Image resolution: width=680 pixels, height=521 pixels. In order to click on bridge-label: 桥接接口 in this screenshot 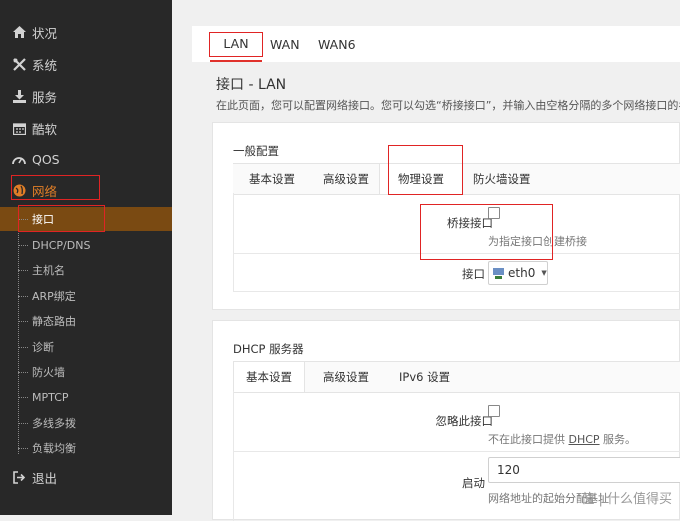, I will do `click(470, 223)`.